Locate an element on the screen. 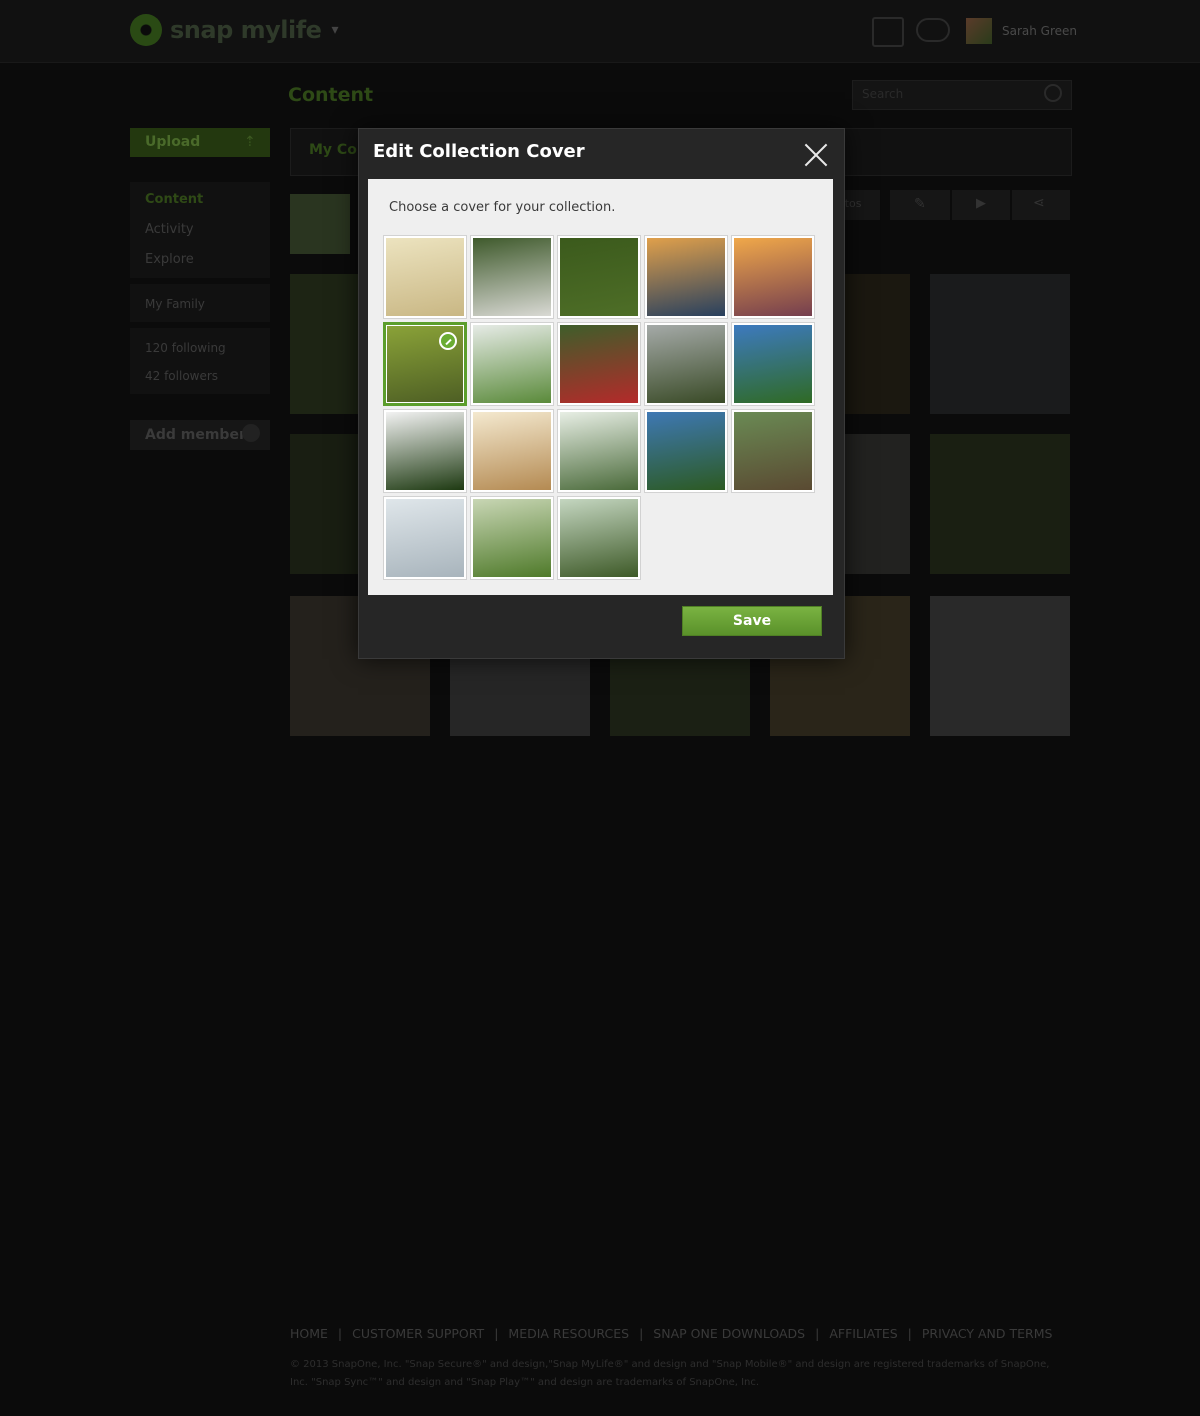  cover-bride-hedge is located at coordinates (512, 277).